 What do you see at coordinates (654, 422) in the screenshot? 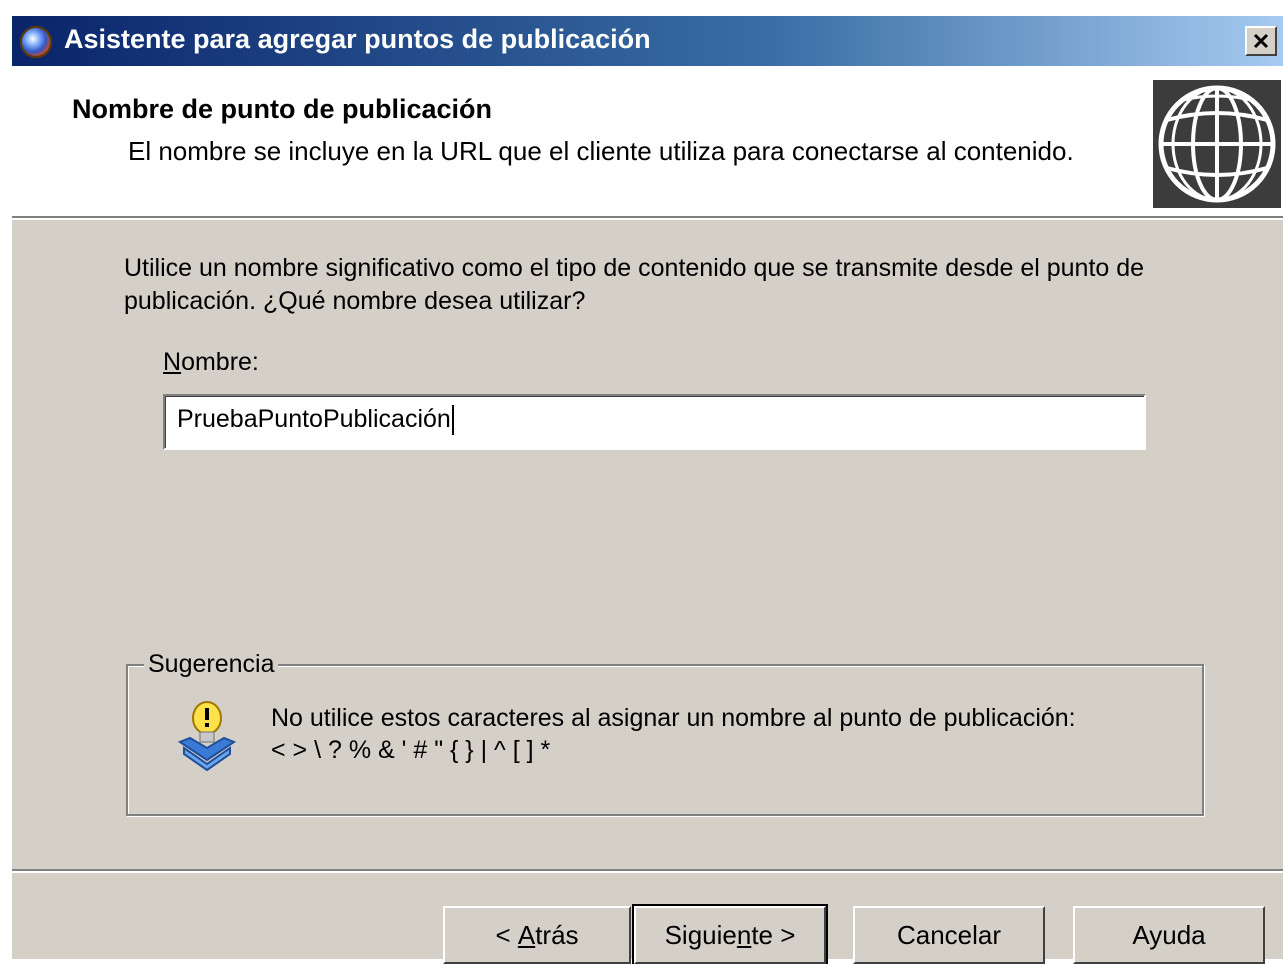
I see `name-input: PruebaPuntoPublicación` at bounding box center [654, 422].